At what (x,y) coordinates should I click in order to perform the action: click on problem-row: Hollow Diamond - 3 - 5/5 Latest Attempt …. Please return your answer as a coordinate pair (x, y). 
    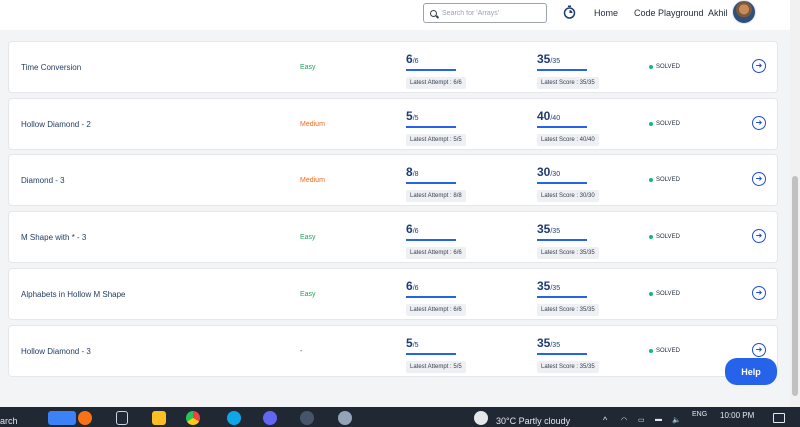
    Looking at the image, I should click on (393, 351).